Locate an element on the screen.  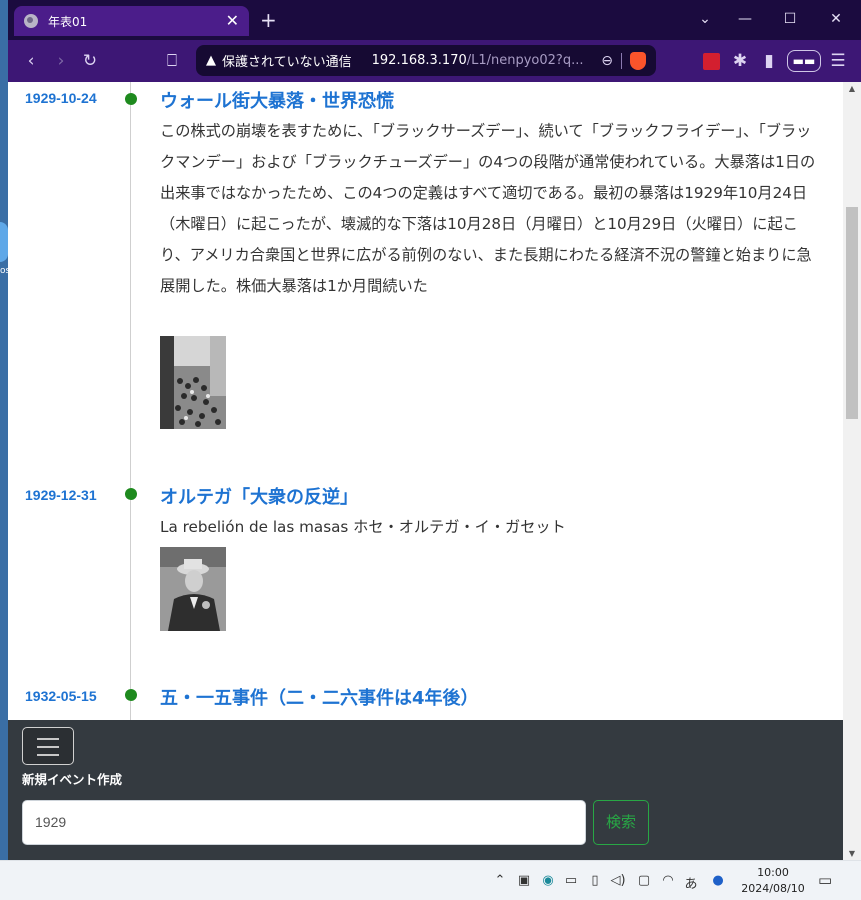
ime-indicator: あ is located at coordinates (691, 882).